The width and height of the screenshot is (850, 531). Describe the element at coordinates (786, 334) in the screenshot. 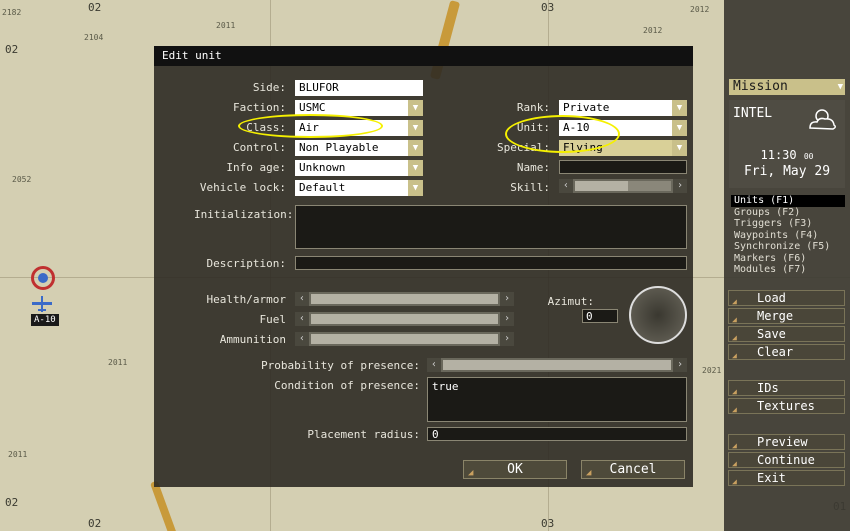

I see `save-button: ◢ Save` at that location.